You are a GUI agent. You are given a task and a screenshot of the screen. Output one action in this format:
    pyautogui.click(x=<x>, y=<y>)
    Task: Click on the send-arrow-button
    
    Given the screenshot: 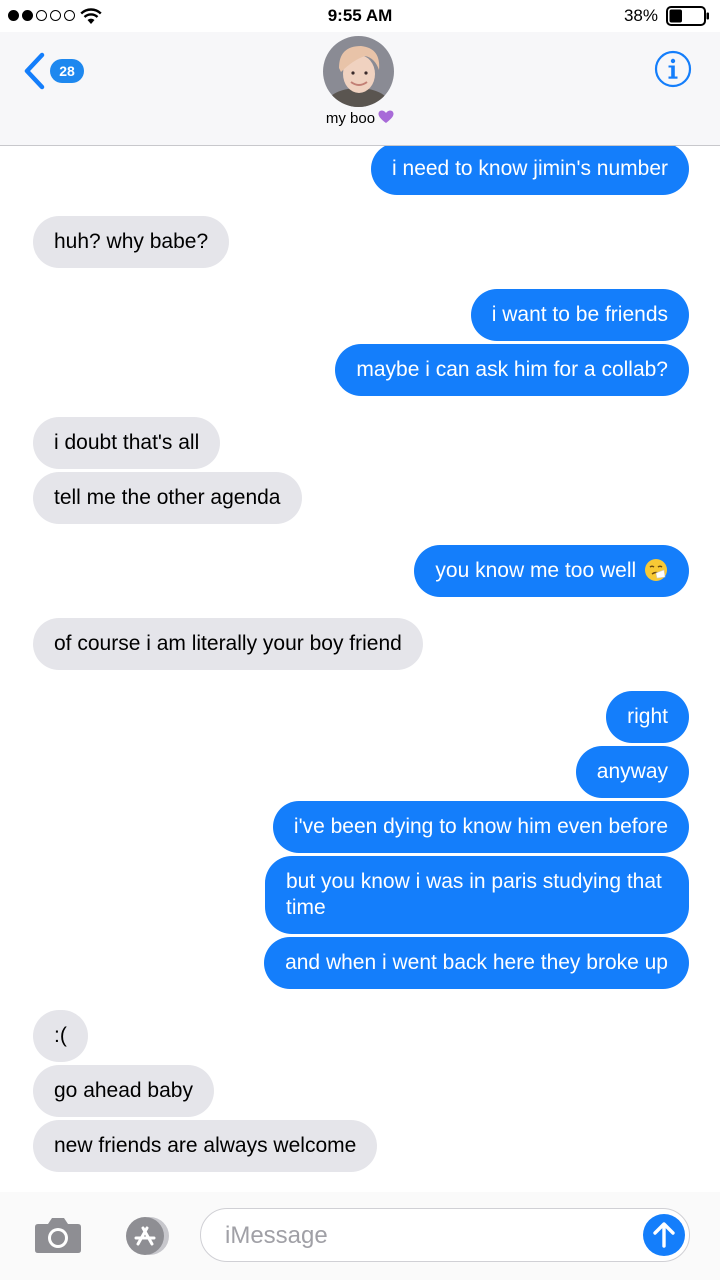 What is the action you would take?
    pyautogui.click(x=664, y=1235)
    